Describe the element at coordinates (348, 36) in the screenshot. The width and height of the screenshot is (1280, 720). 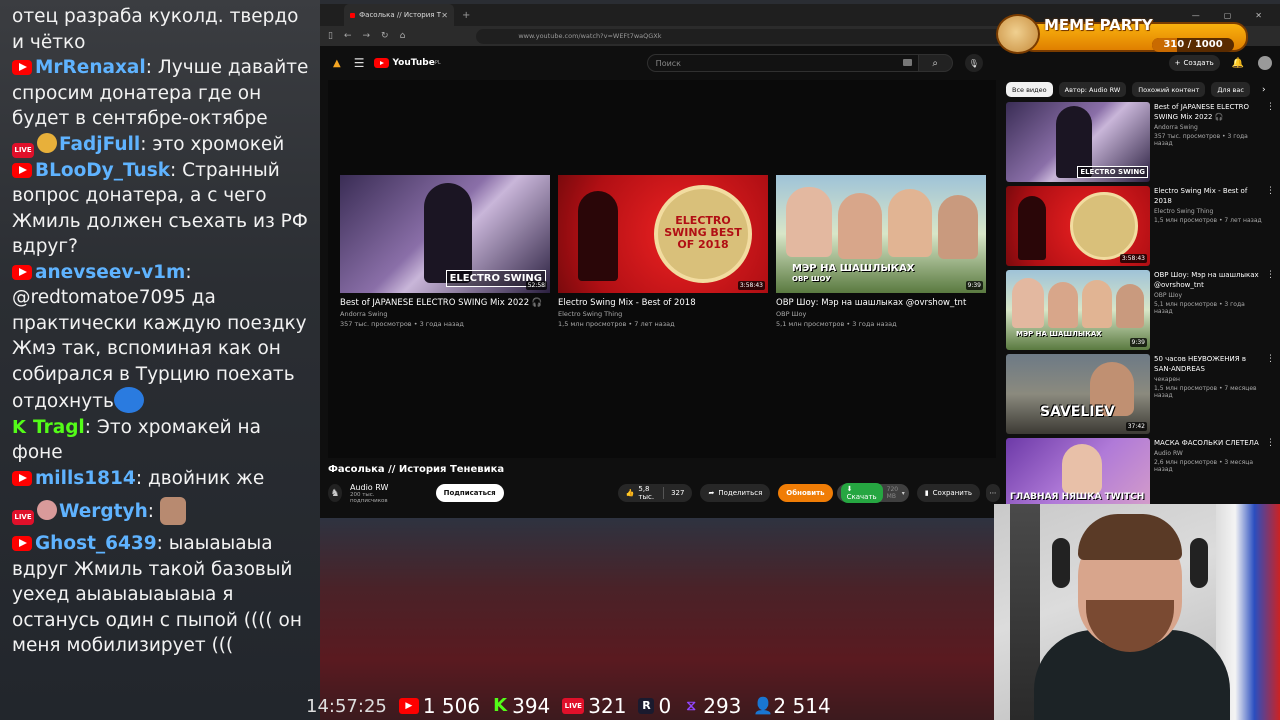
I see `back-icon: ←` at that location.